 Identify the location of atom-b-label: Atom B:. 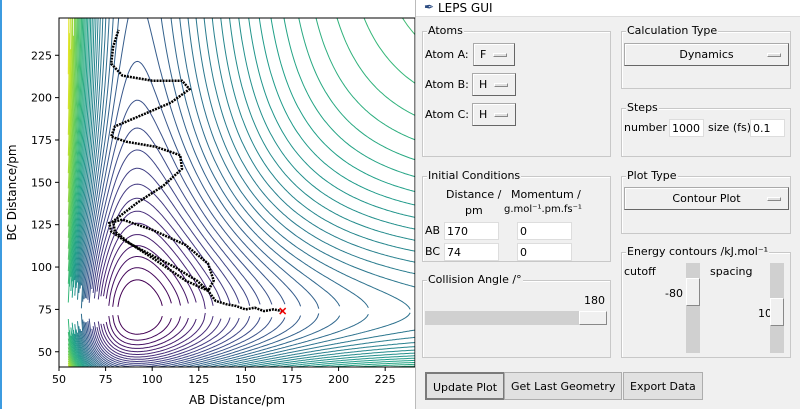
(447, 84).